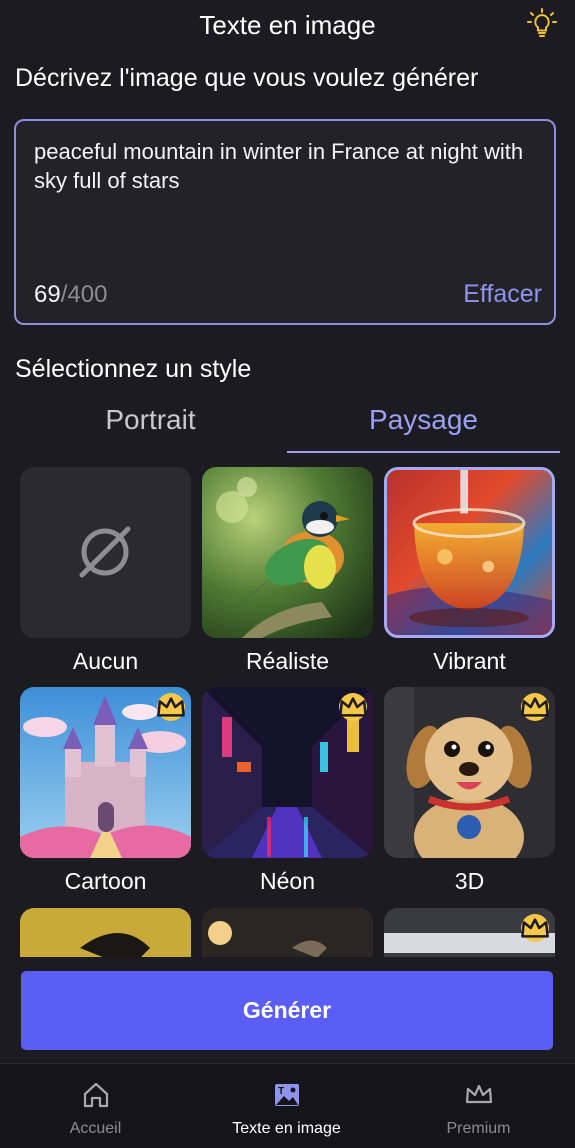 This screenshot has width=575, height=1148. I want to click on page-title: Texte en image, so click(287, 25).